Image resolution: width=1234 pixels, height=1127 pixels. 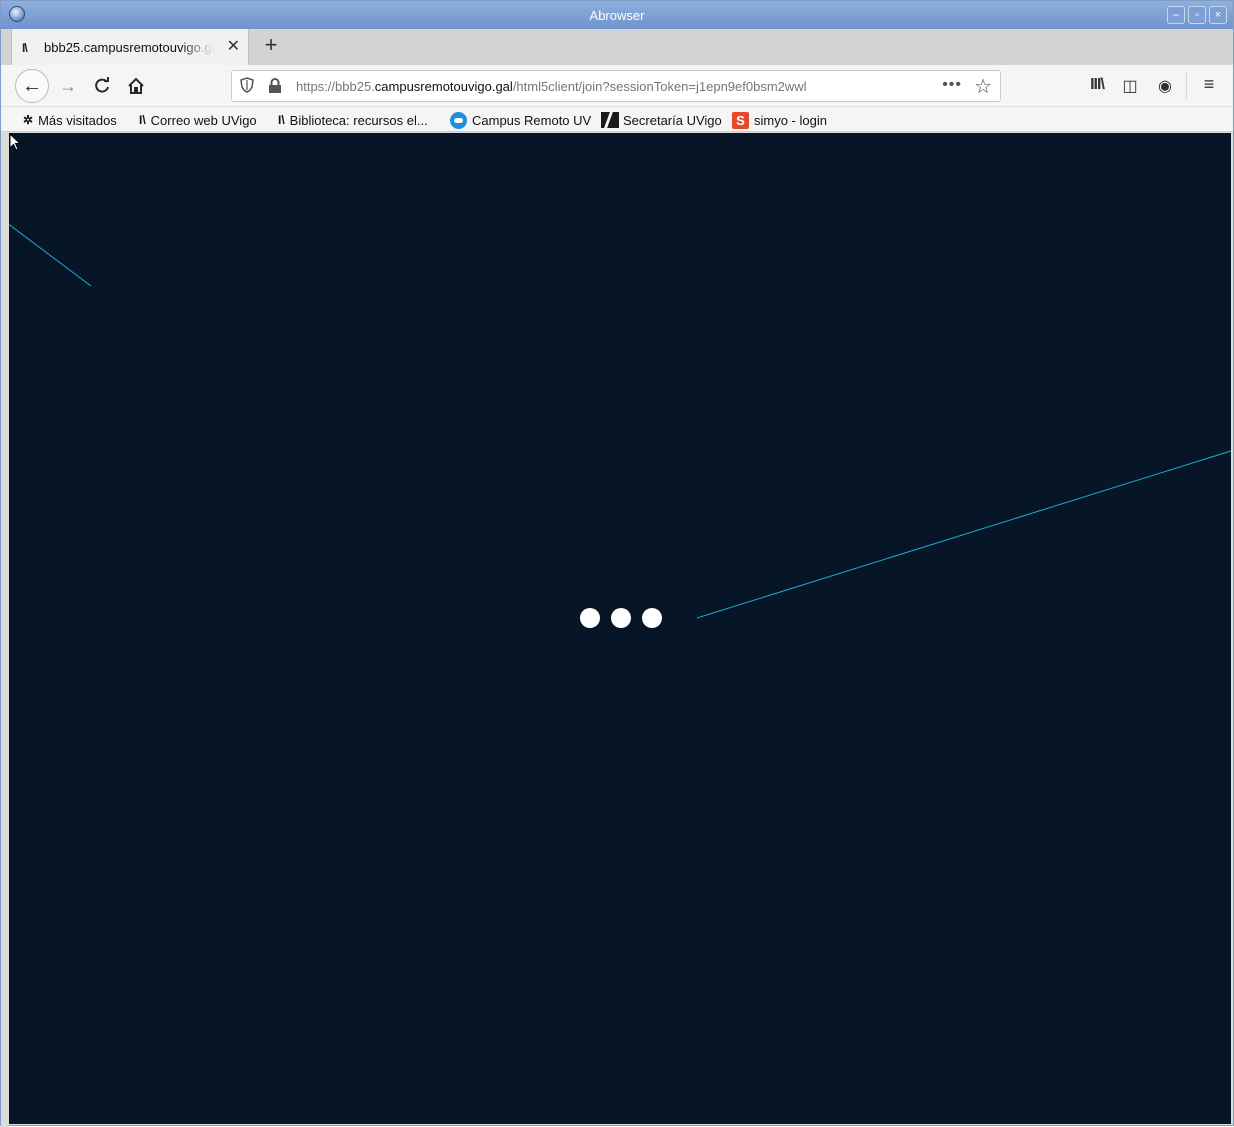 What do you see at coordinates (1097, 85) in the screenshot?
I see `library-icon: III\` at bounding box center [1097, 85].